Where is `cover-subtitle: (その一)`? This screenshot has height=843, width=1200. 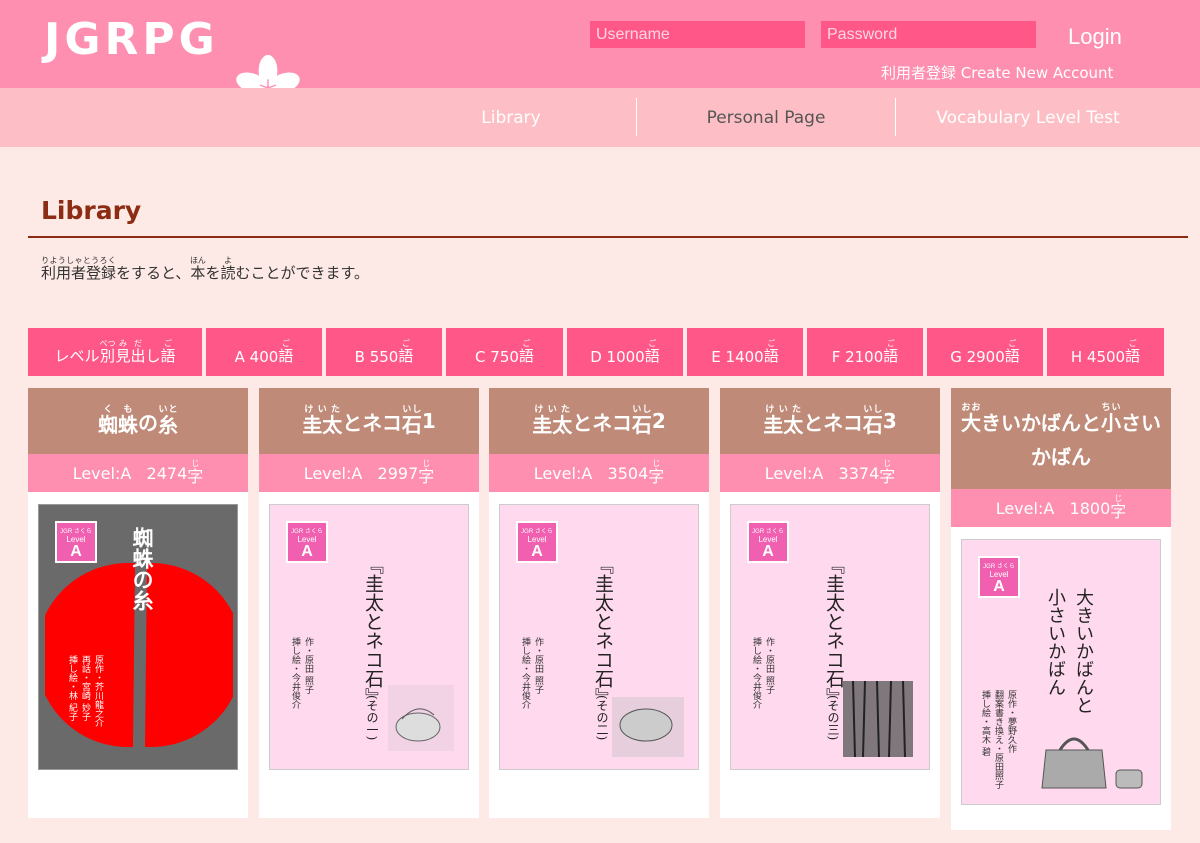
cover-subtitle: (その一) is located at coordinates (372, 718).